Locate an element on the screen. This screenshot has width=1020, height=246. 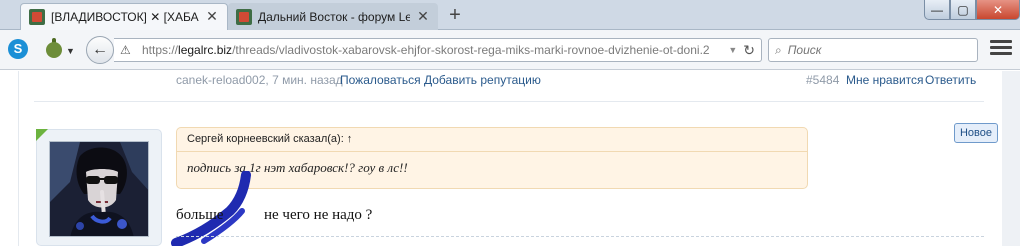
message-divider is located at coordinates (580, 236).